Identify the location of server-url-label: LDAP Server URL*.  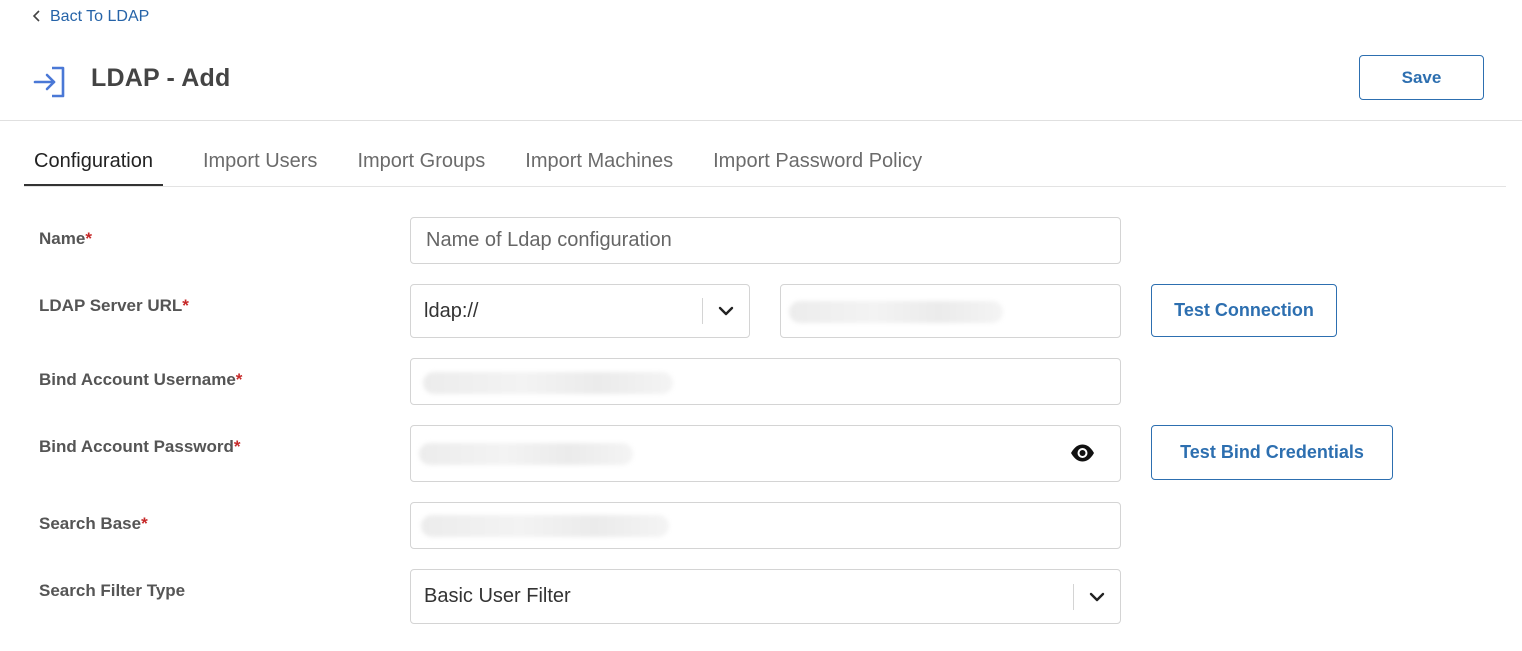
(114, 306).